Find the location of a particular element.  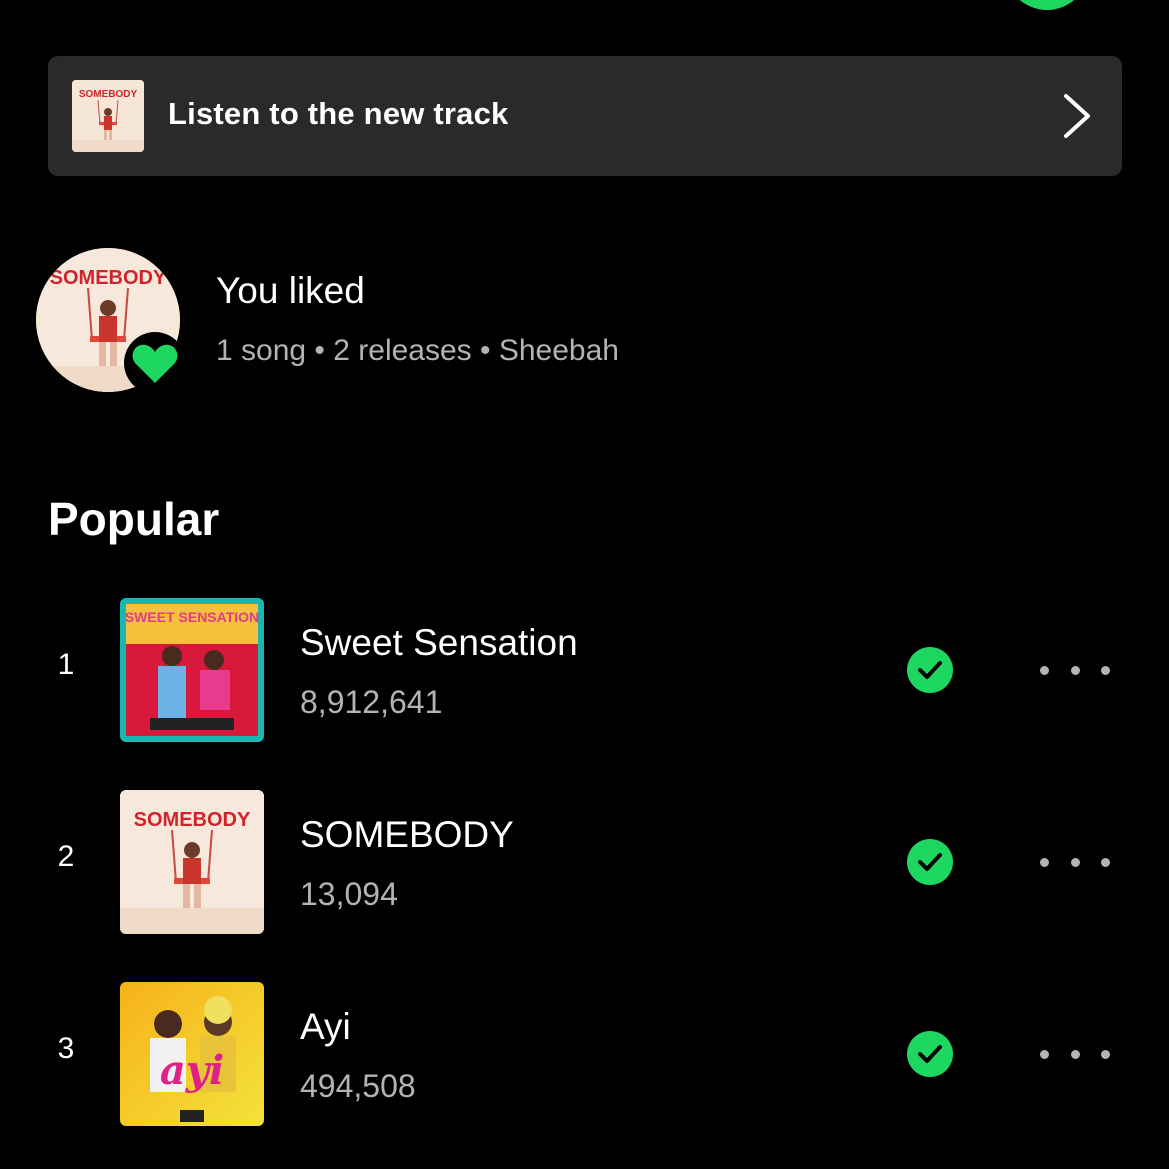

track-row: 3 ayi Ayi 494,508 is located at coordinates (584, 1054).